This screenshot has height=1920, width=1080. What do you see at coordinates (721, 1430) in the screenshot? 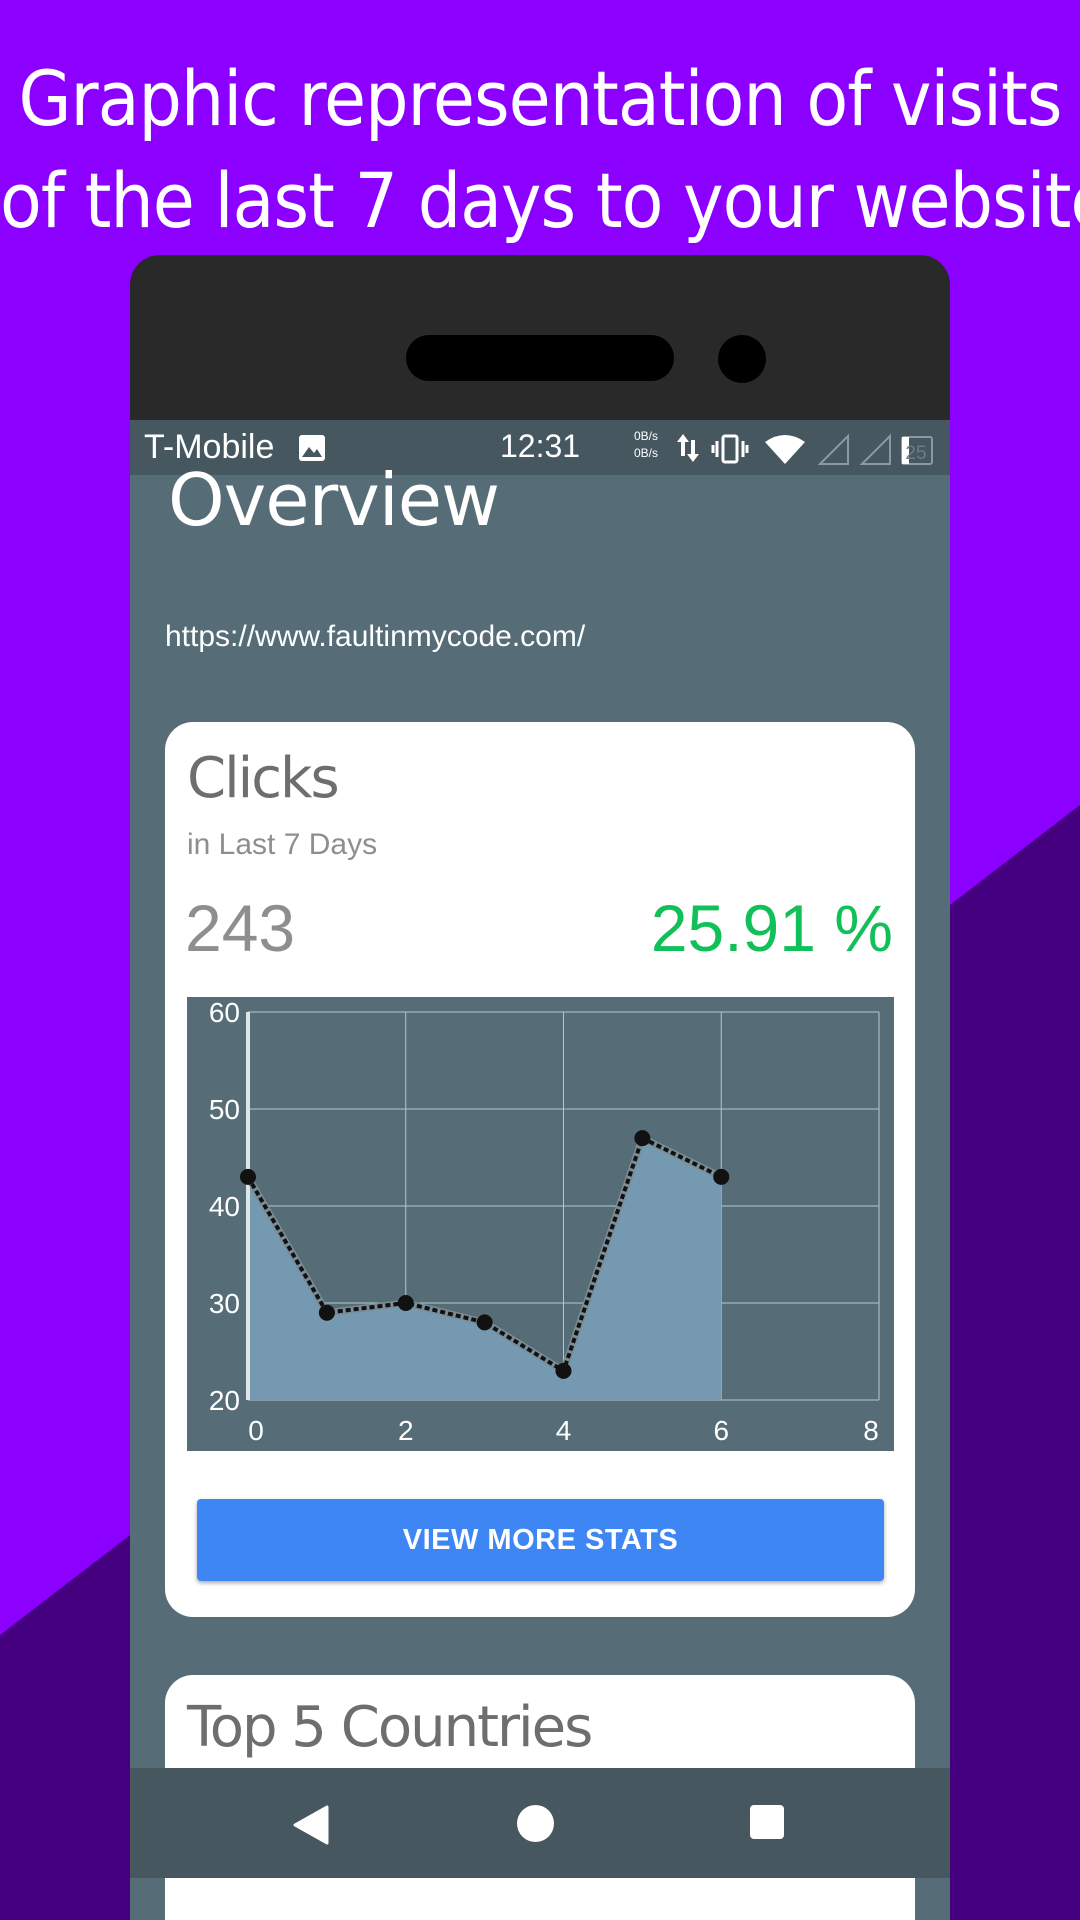
I see `x-tick-label: 6` at bounding box center [721, 1430].